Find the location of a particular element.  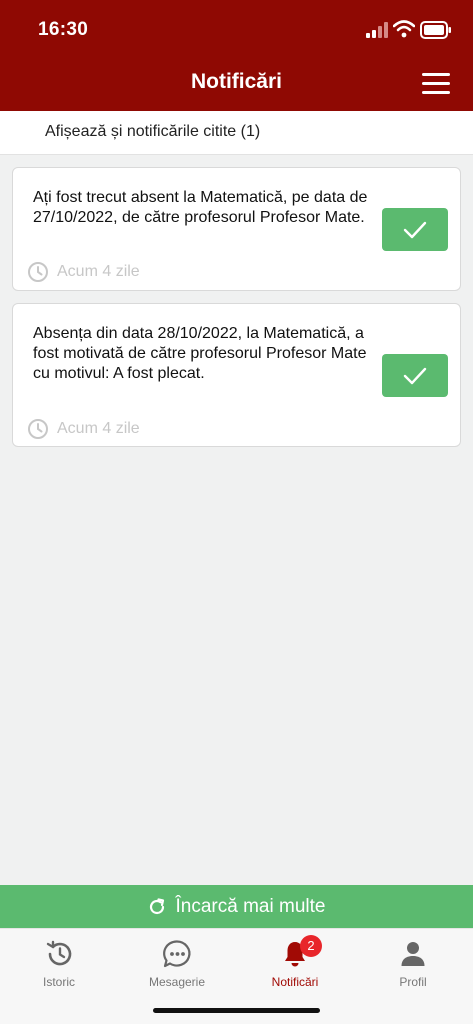

menu-button is located at coordinates (436, 84).